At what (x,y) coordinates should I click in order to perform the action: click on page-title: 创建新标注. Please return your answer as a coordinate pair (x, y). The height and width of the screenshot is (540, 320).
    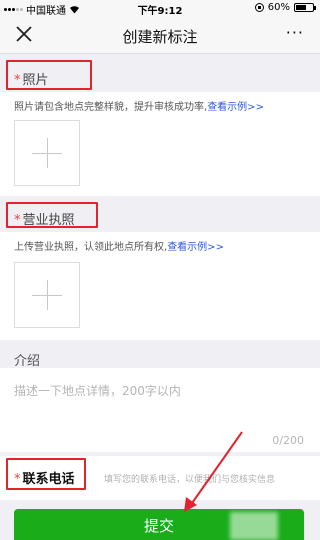
    Looking at the image, I should click on (160, 37).